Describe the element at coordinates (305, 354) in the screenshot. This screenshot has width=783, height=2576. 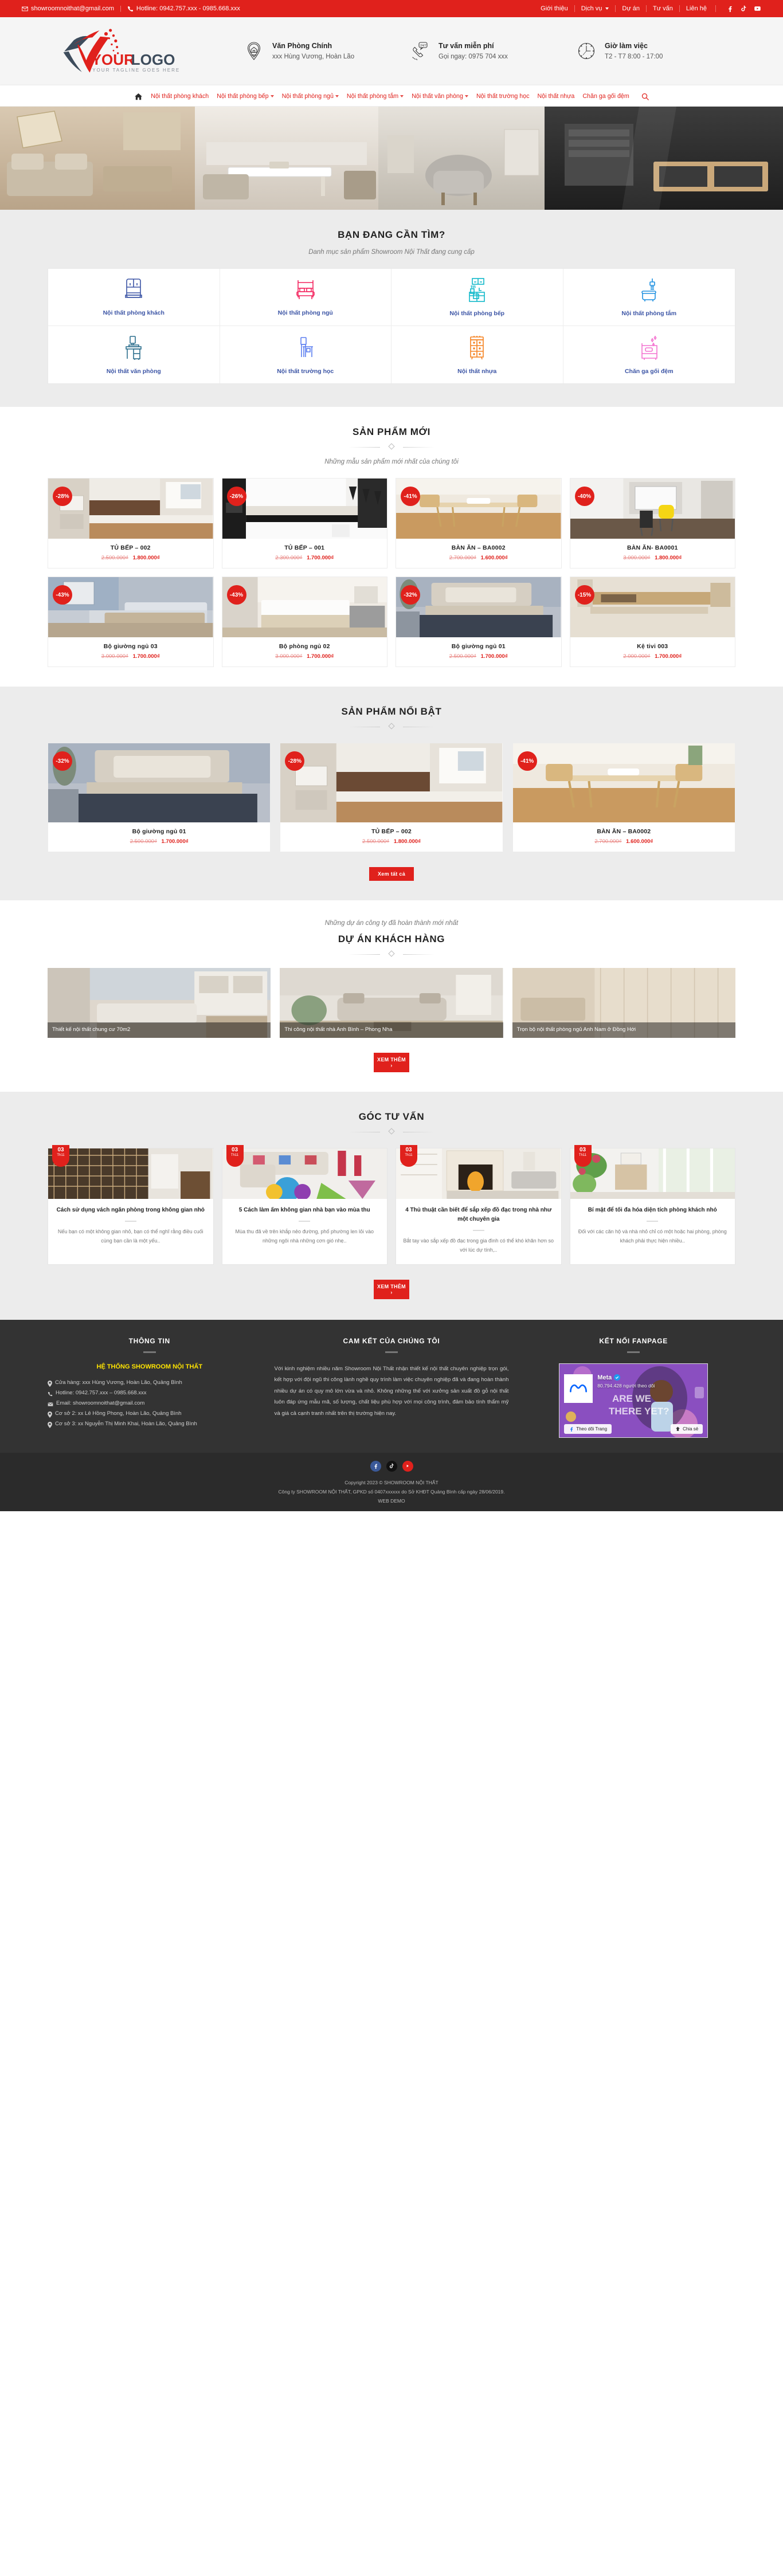
I see `category-card-truong-hoc: Nội thất trường học` at that location.